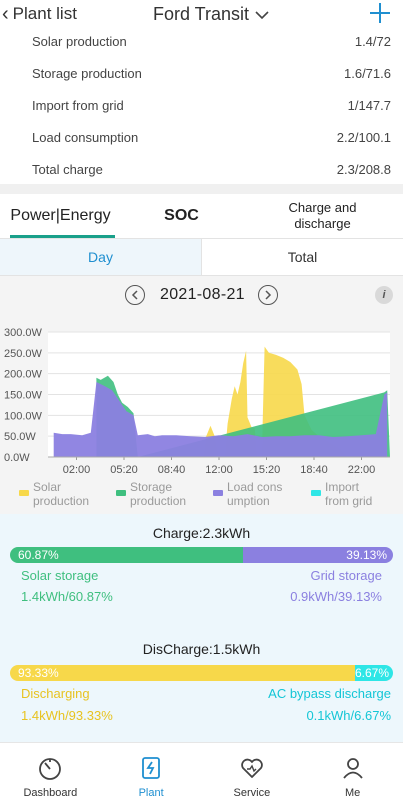 This screenshot has width=403, height=803. I want to click on y-tick-label: 300.0W, so click(23, 333).